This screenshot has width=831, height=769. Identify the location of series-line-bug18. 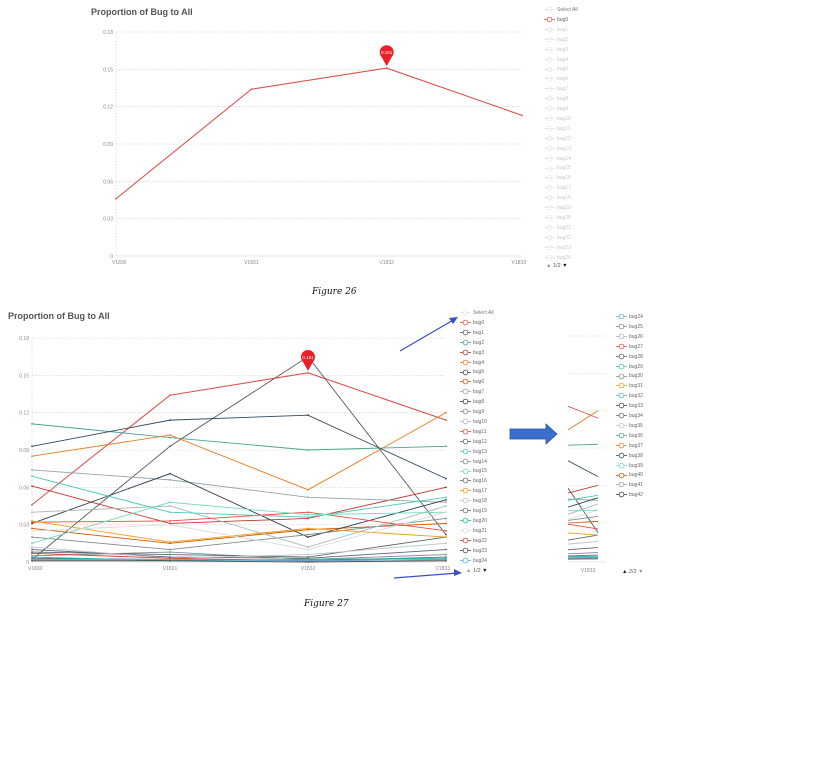
(239, 550).